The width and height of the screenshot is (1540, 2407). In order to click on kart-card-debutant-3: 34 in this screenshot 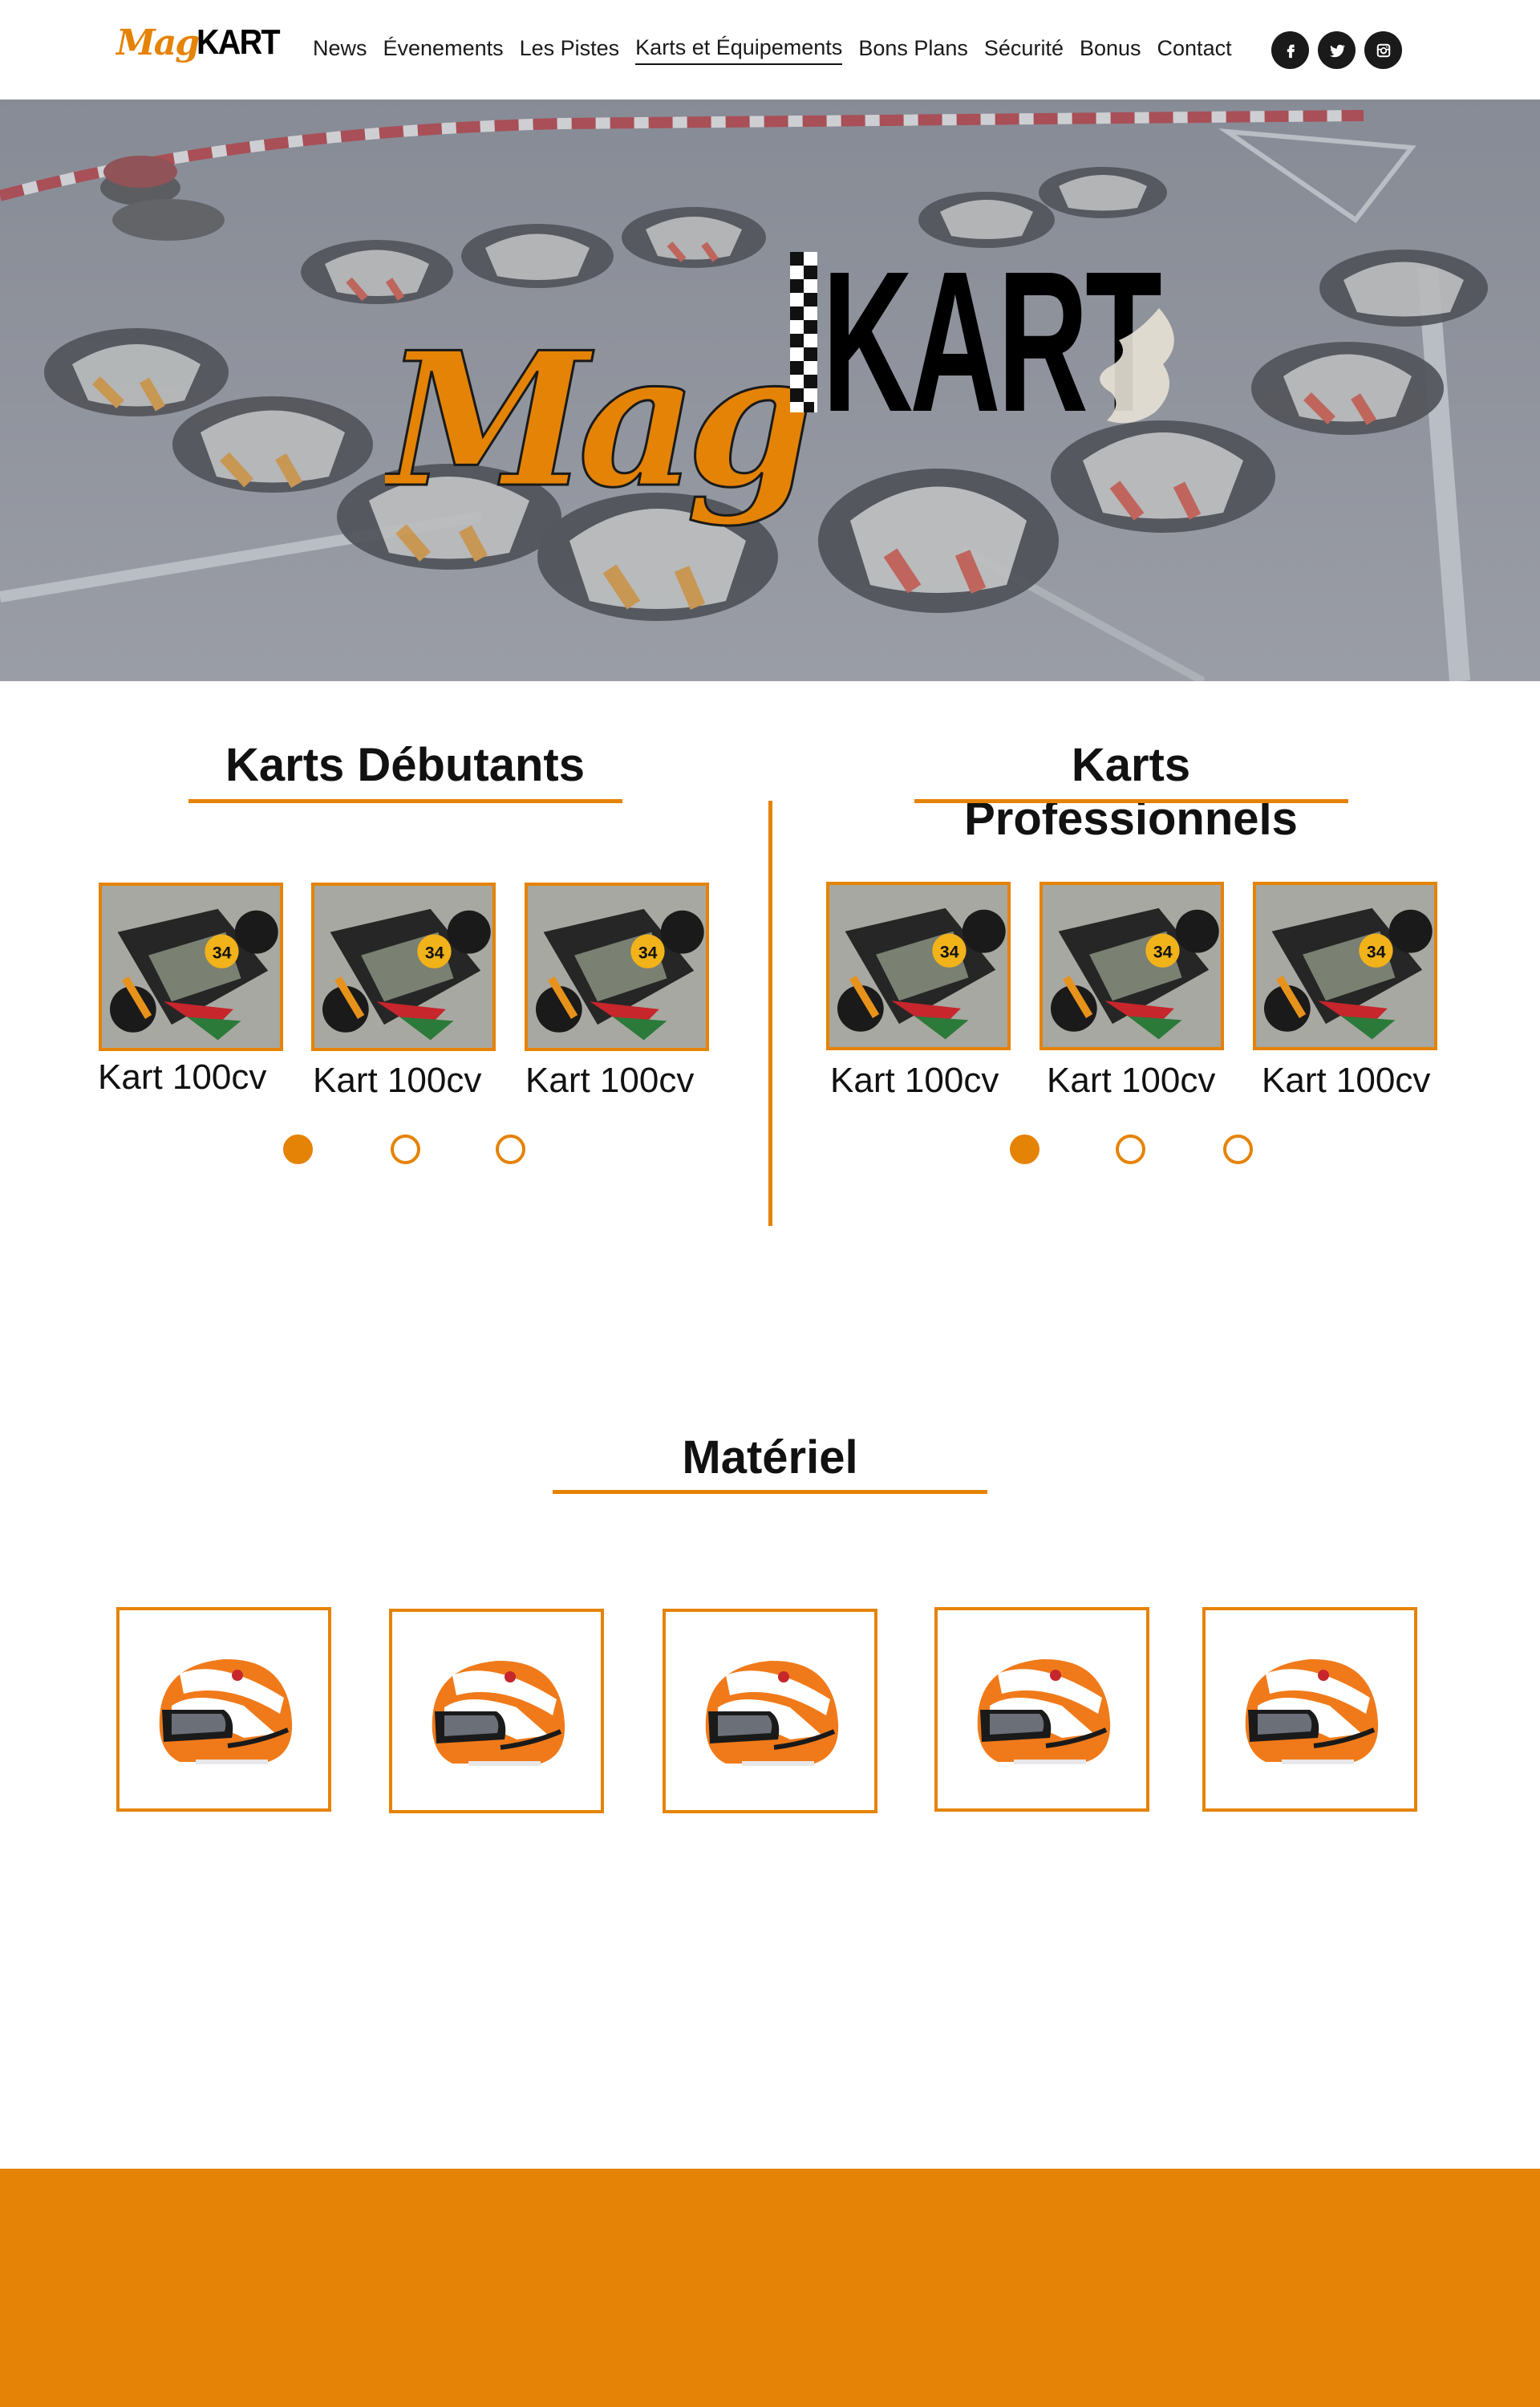, I will do `click(617, 967)`.